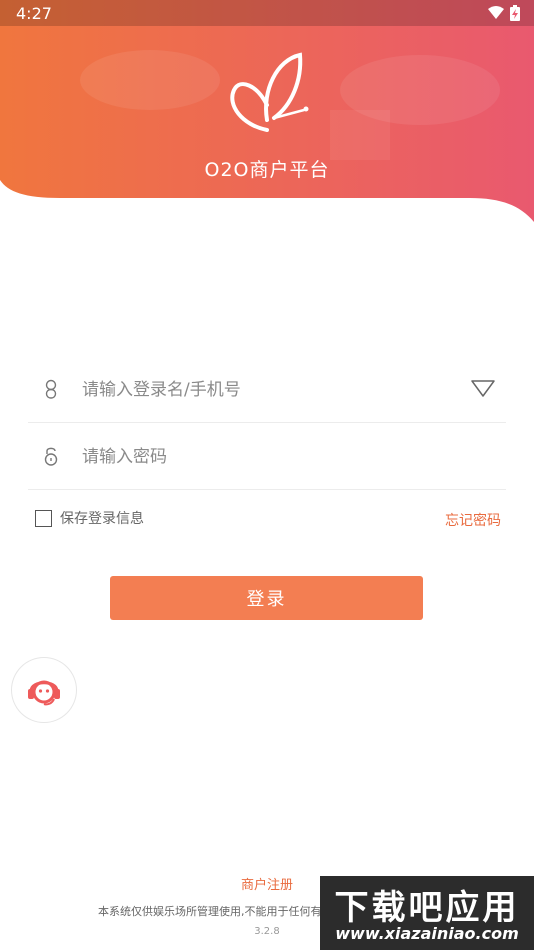 The image size is (534, 950). I want to click on customer-service-icon, so click(44, 693).